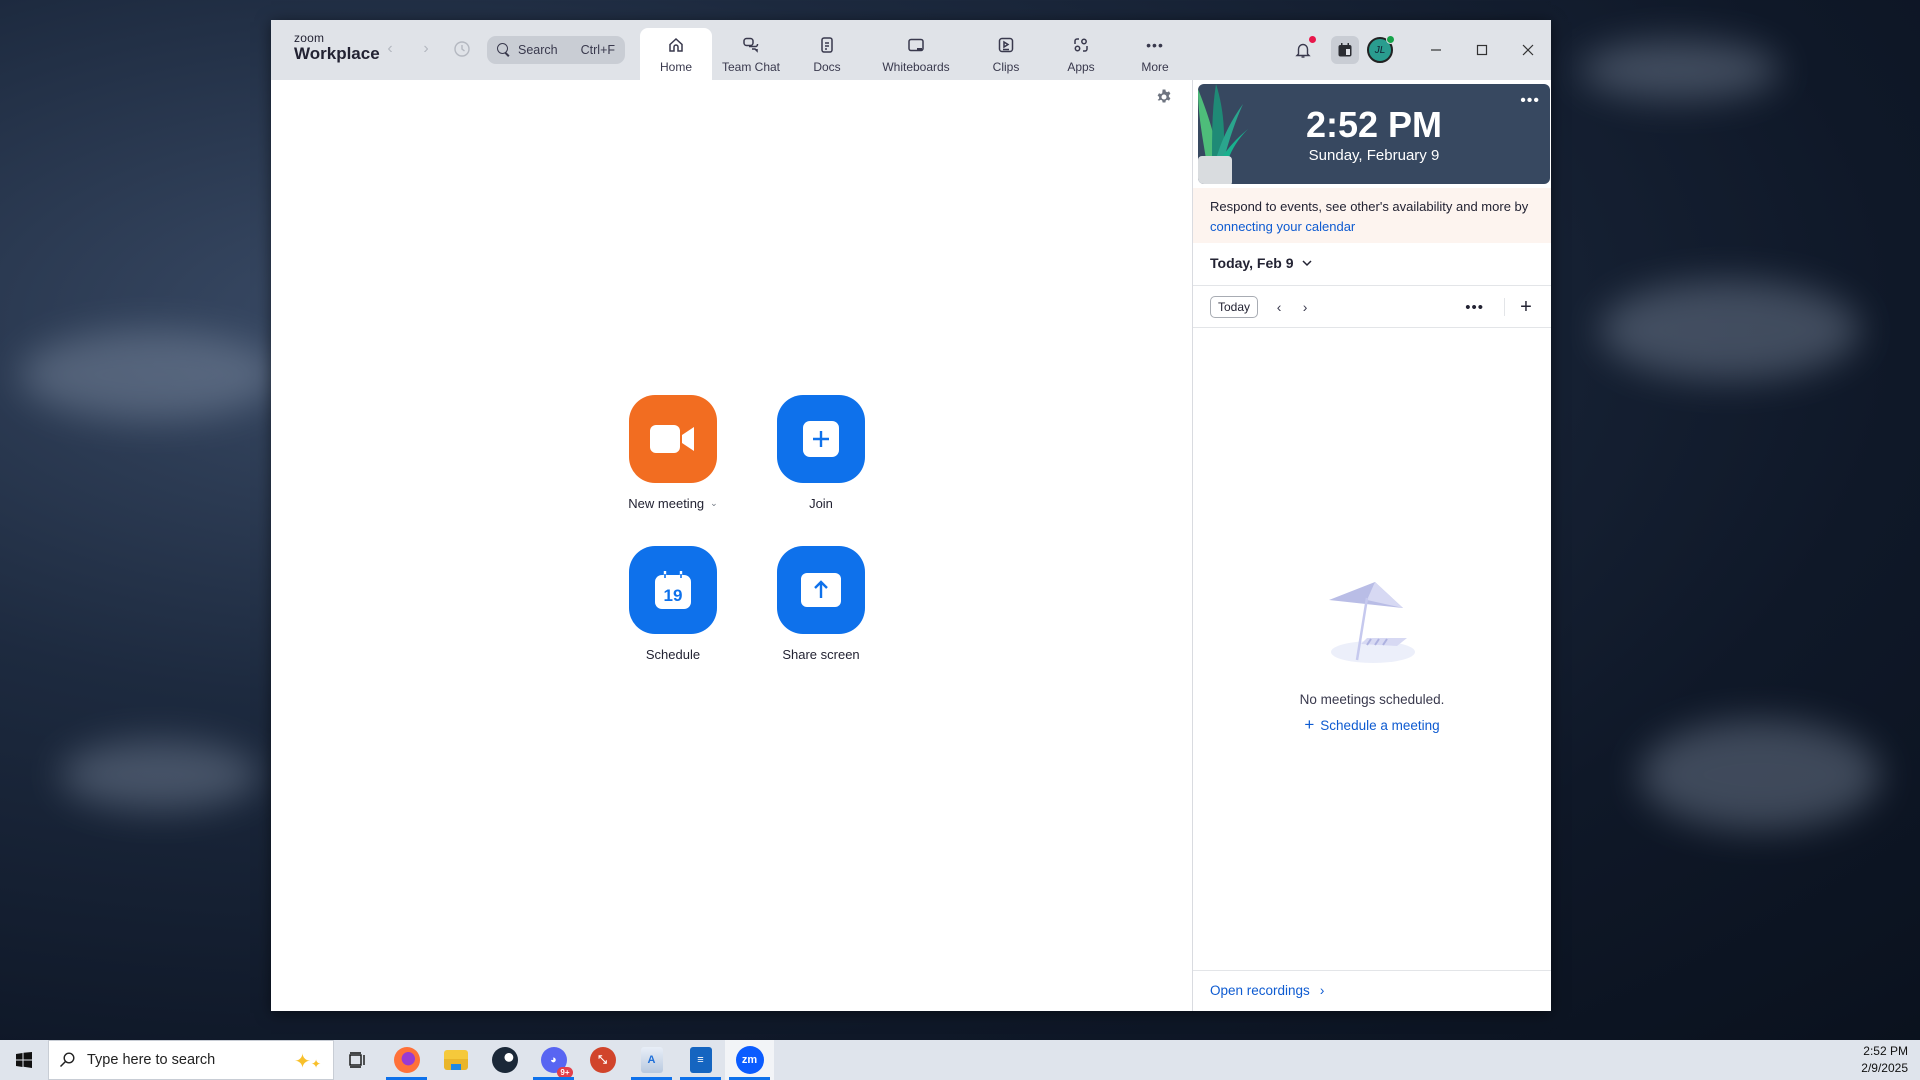 Image resolution: width=1920 pixels, height=1080 pixels. I want to click on tab-team-chat: Team Chat, so click(751, 54).